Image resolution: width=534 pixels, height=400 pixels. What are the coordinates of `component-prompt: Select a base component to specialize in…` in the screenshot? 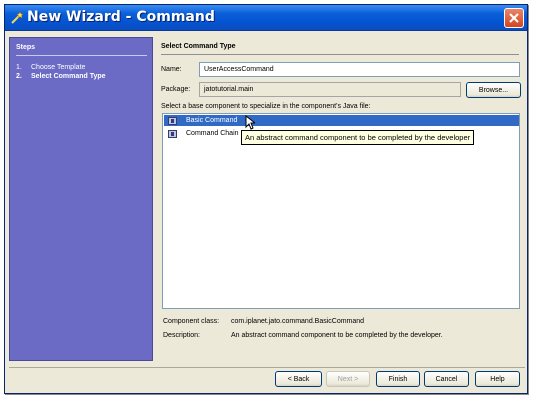 It's located at (266, 106).